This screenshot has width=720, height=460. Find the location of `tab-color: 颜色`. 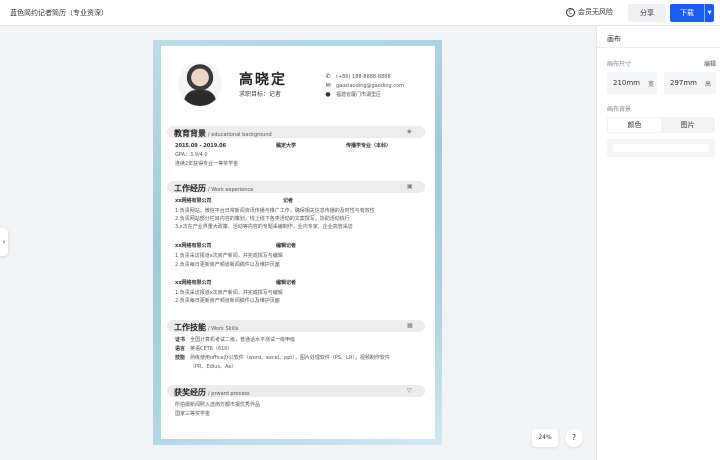

tab-color: 颜色 is located at coordinates (634, 125).